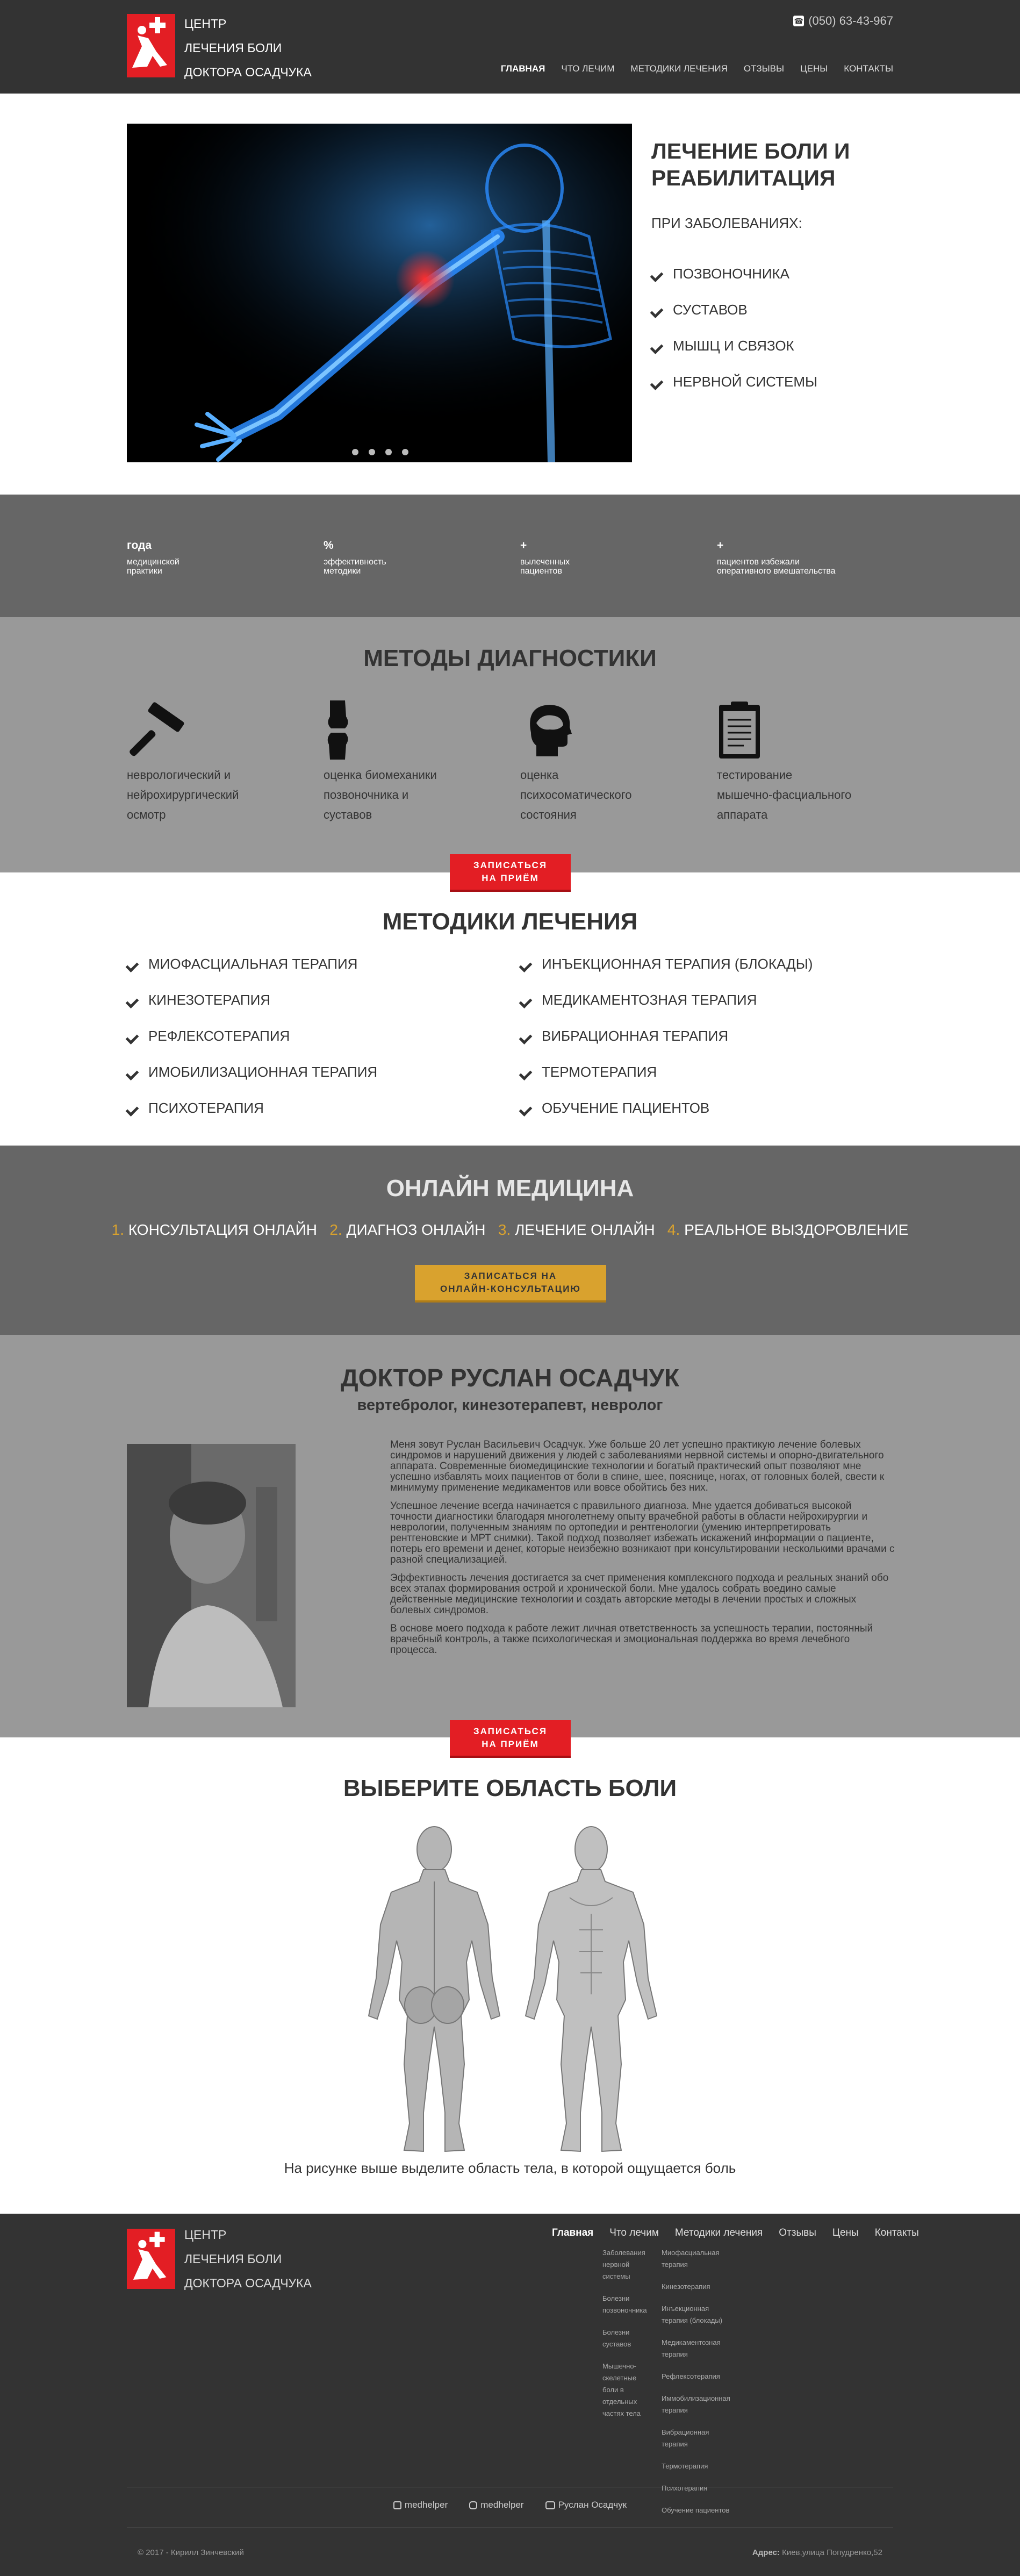 Image resolution: width=1020 pixels, height=2576 pixels. I want to click on diagnostics-title: МЕТОДЫ ДИАГНОСТИКИ, so click(510, 658).